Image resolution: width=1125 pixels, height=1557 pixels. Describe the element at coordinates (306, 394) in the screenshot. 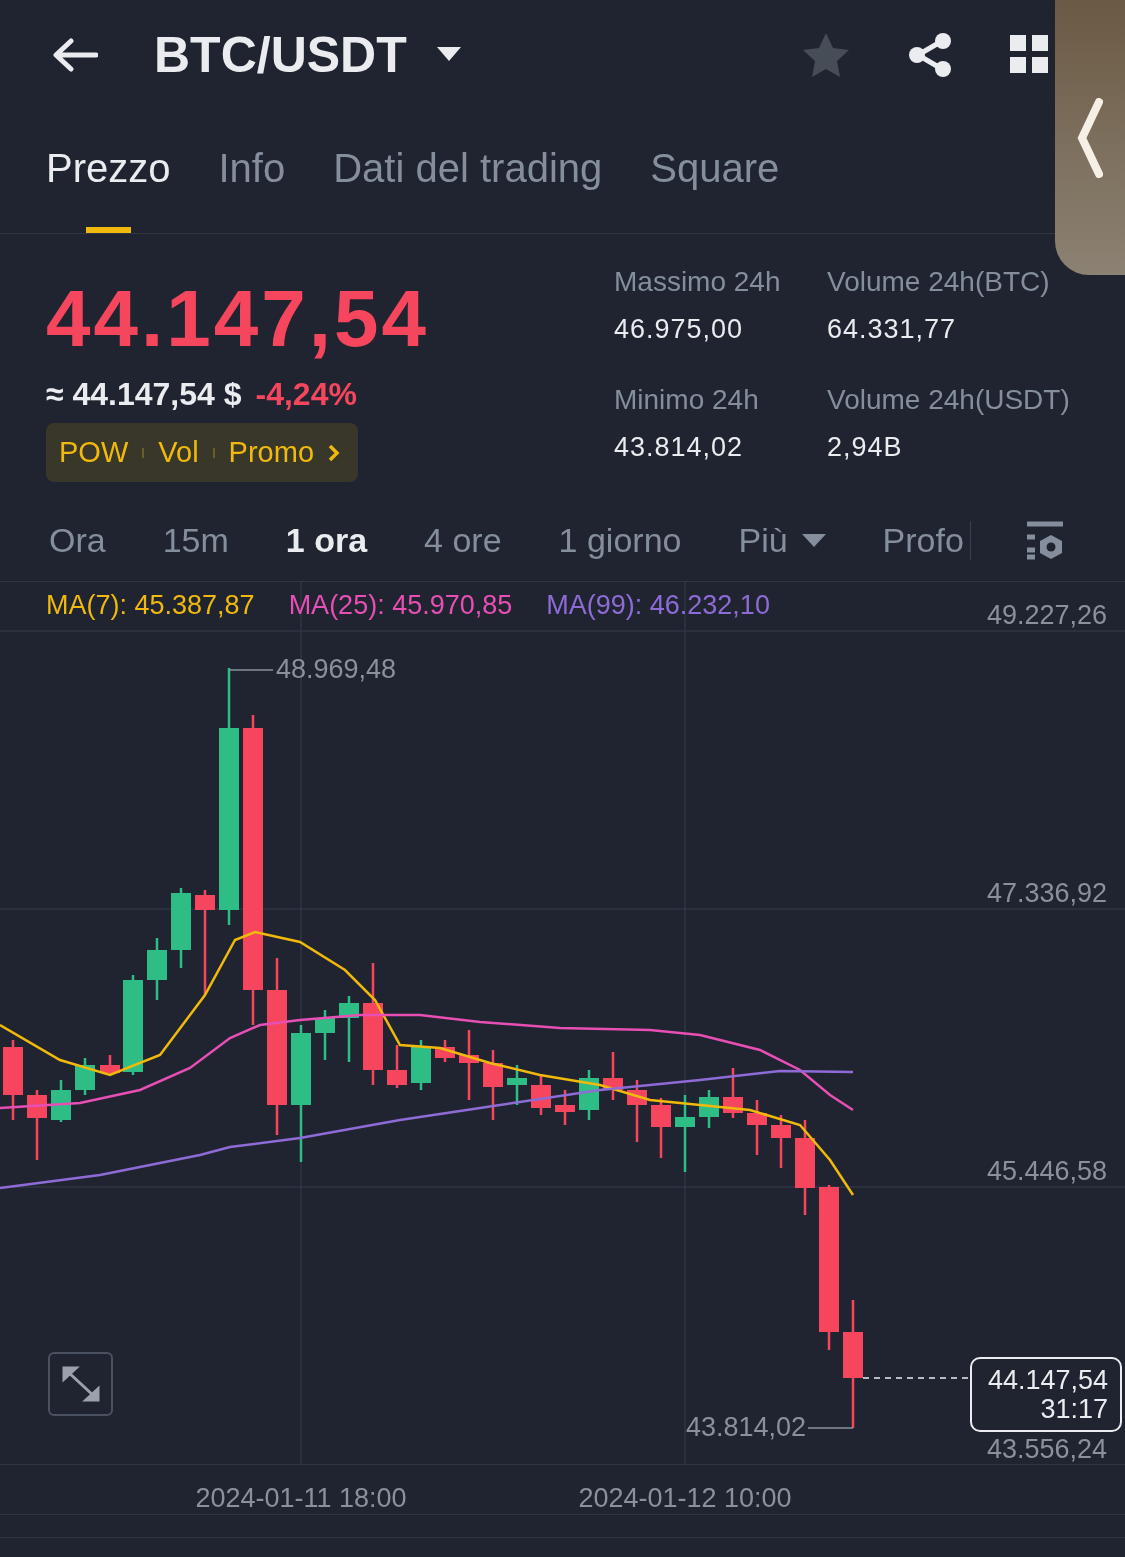

I see `price-change: -4,24%` at that location.